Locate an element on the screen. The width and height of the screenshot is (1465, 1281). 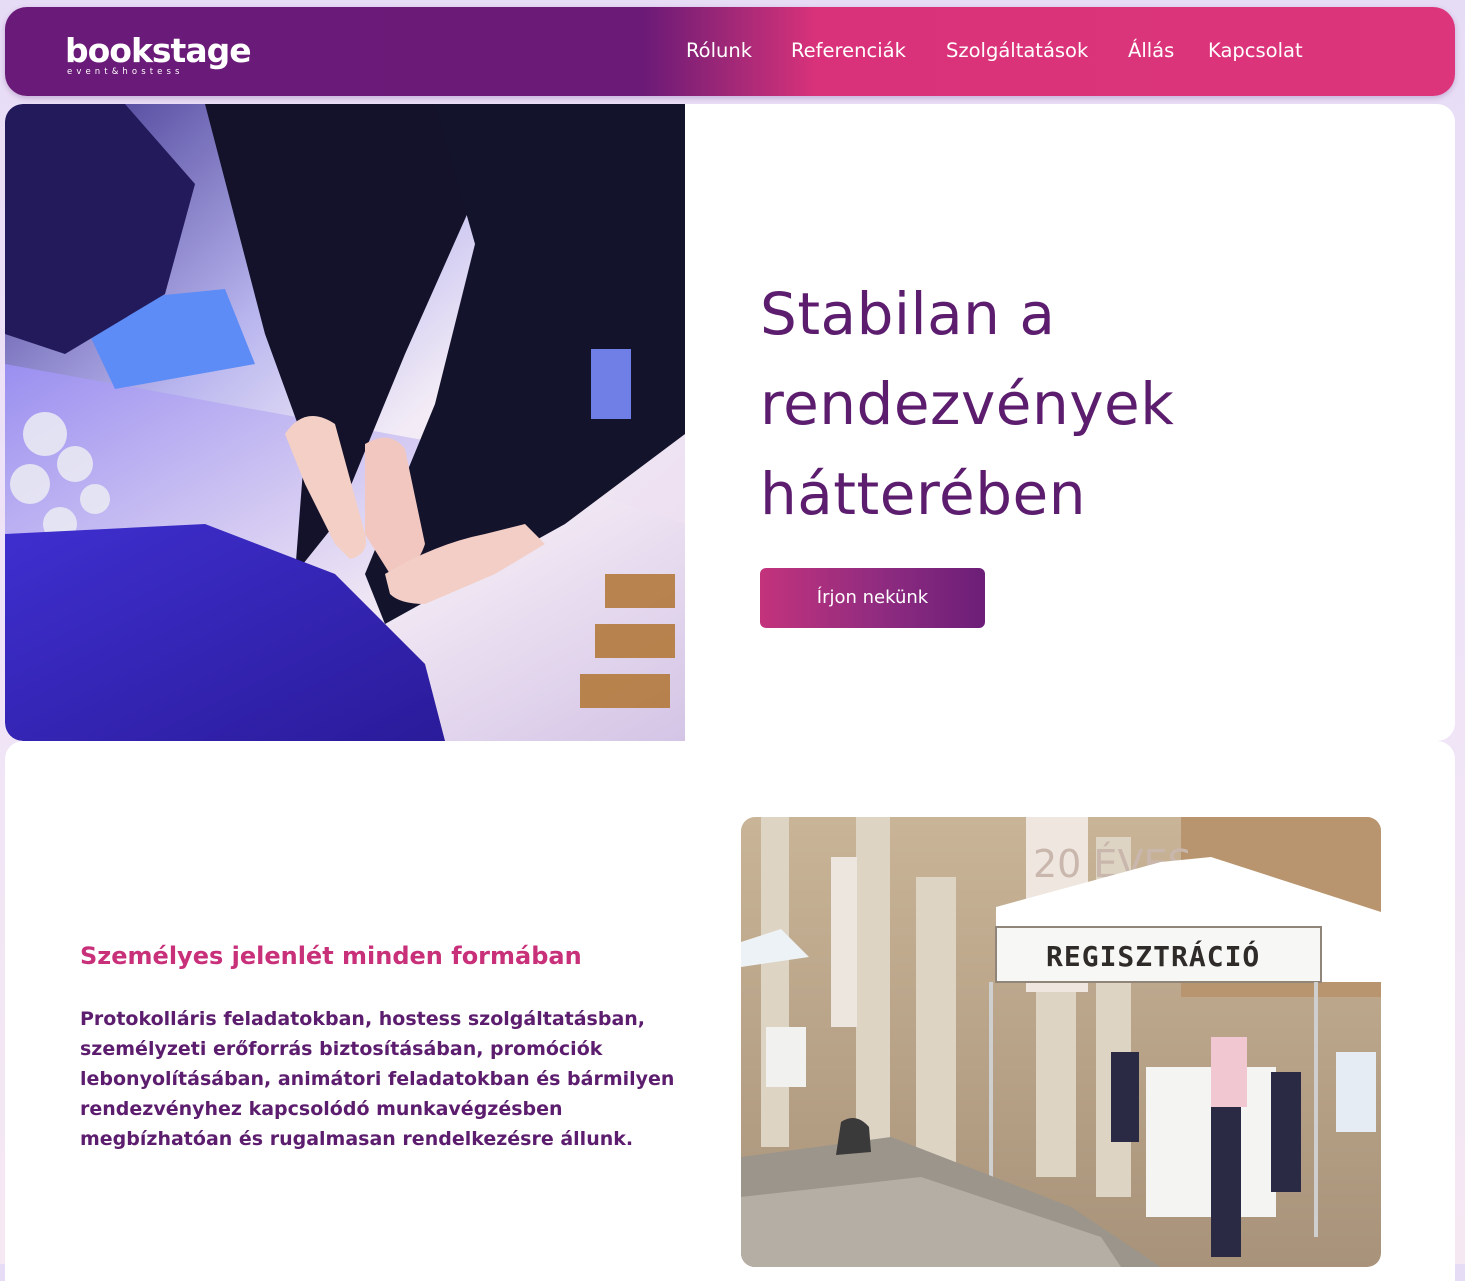
nav-item-allas: Állás is located at coordinates (1151, 51).